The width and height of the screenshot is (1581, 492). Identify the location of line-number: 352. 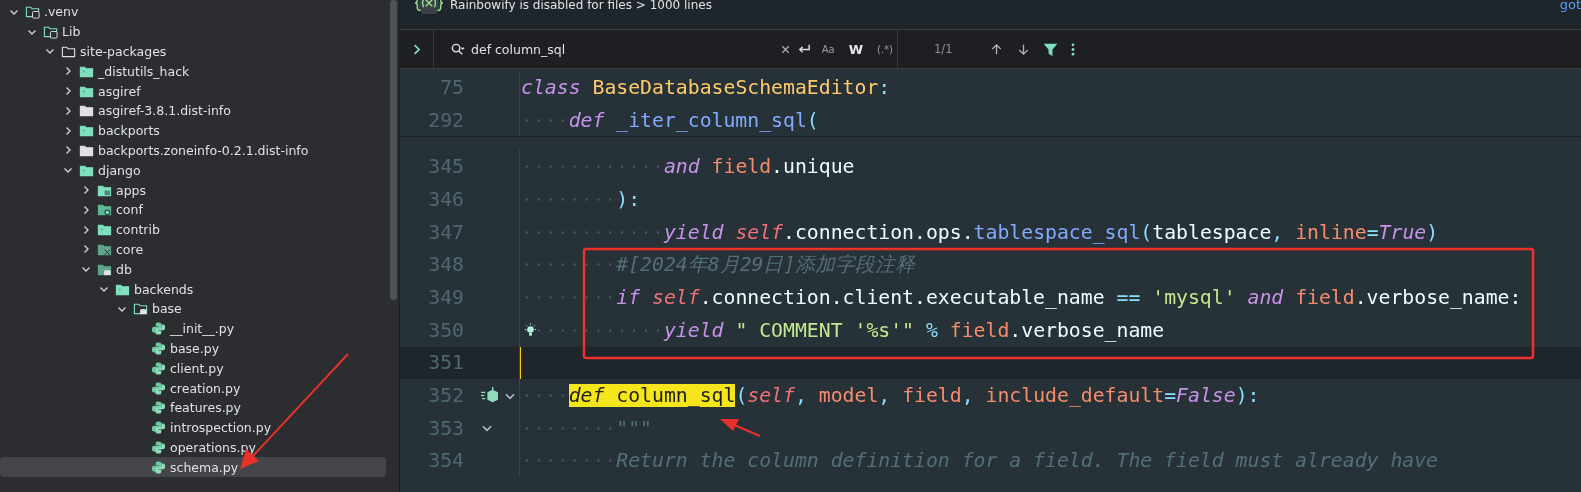
(445, 396).